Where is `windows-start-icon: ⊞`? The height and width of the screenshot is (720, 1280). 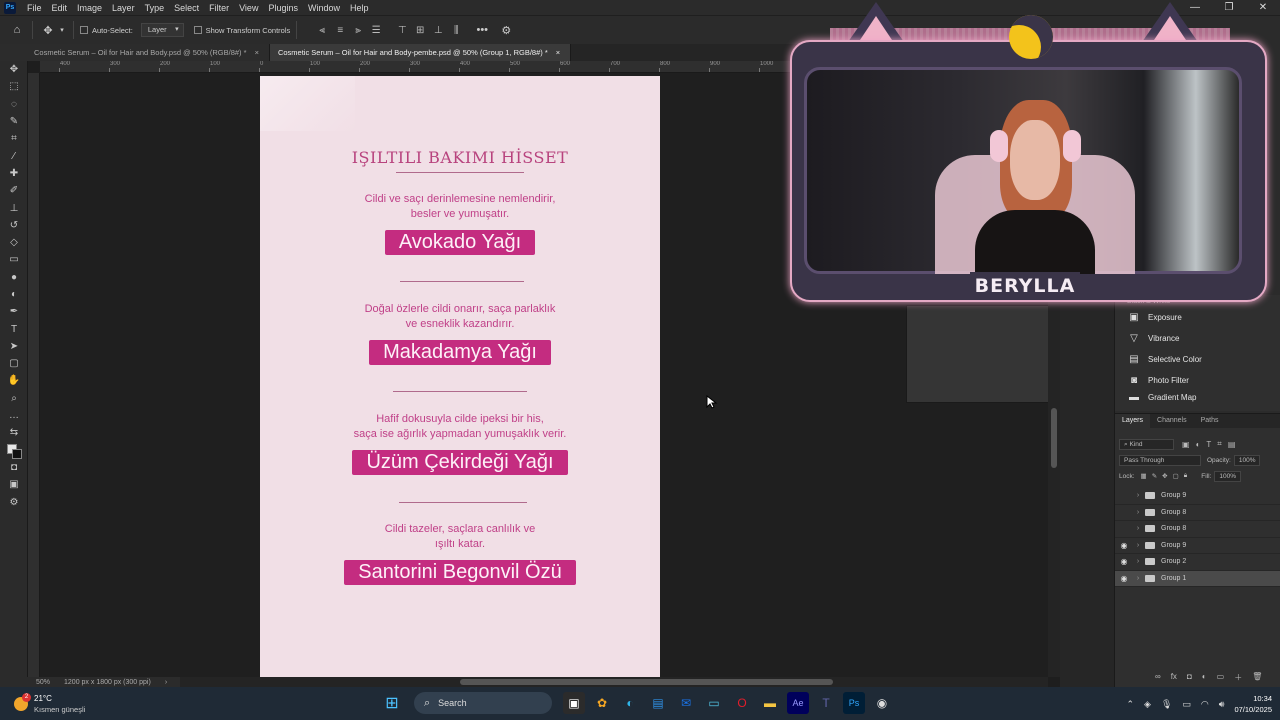
windows-start-icon: ⊞ is located at coordinates (392, 703).